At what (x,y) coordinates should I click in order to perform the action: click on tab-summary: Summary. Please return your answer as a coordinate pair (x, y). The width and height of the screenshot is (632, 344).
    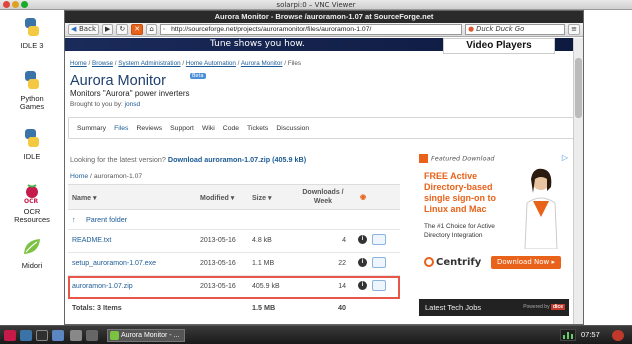
    Looking at the image, I should click on (91, 128).